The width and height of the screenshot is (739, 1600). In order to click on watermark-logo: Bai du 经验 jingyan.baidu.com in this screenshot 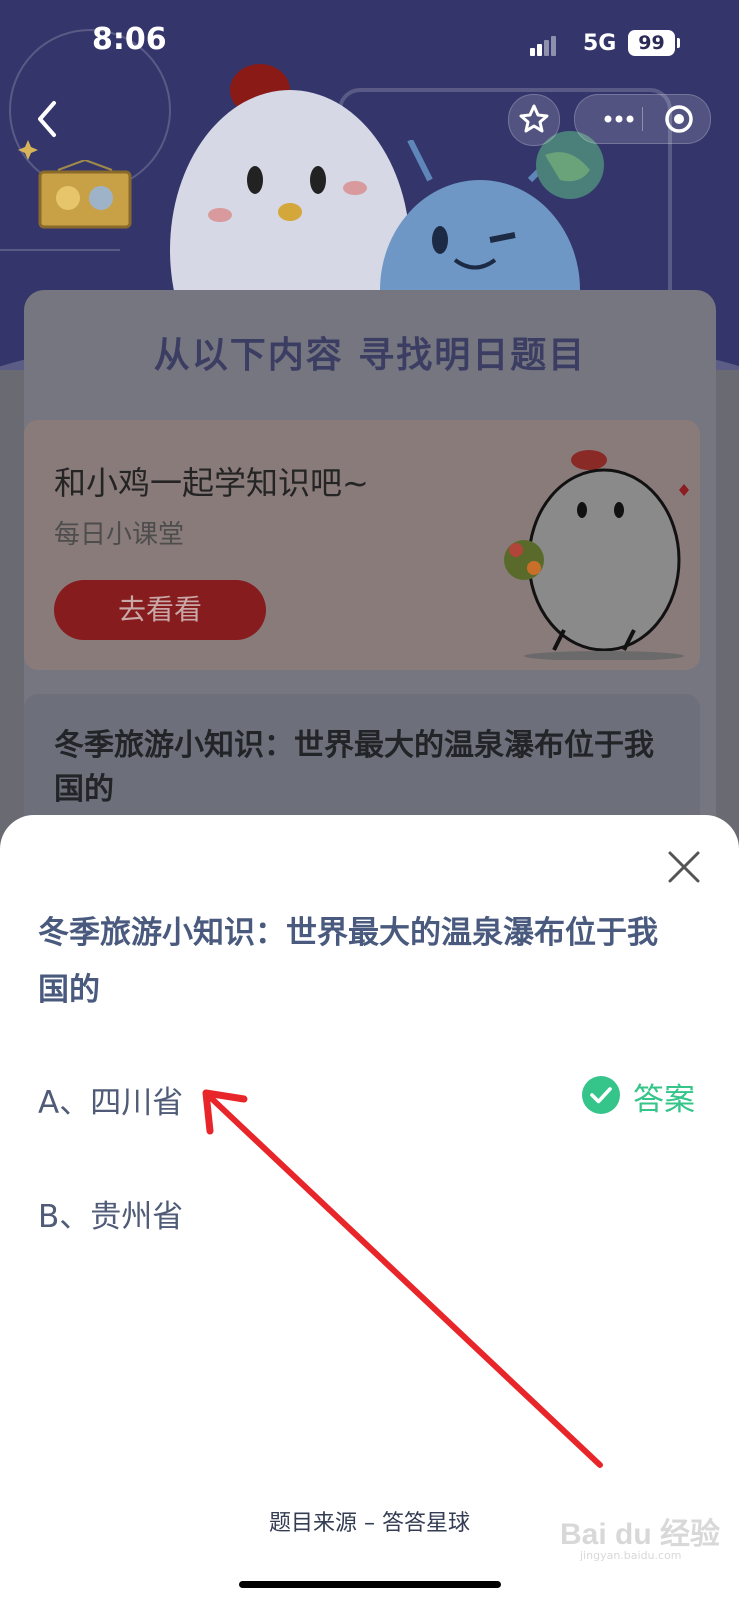, I will do `click(645, 1530)`.